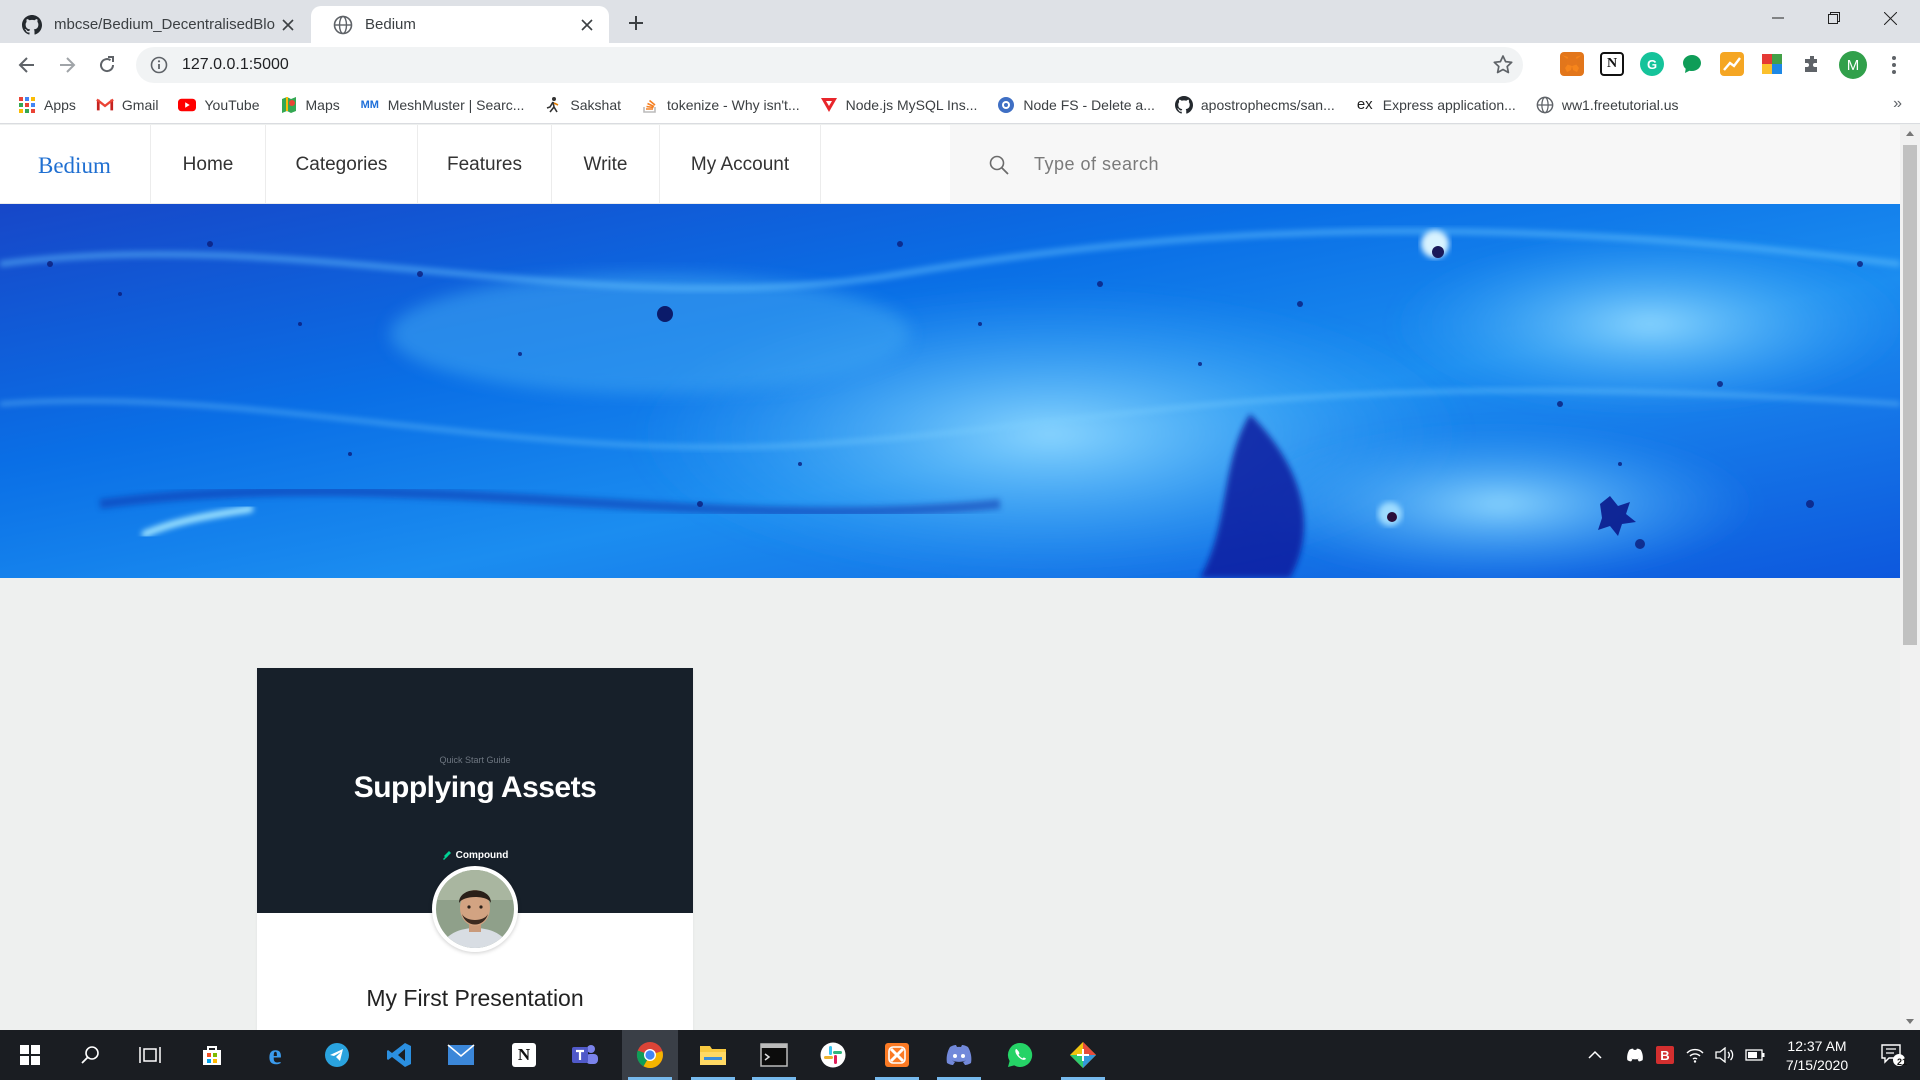 The image size is (1920, 1080). I want to click on tray-clock: 12:37 AM 7/15/2020, so click(1817, 1056).